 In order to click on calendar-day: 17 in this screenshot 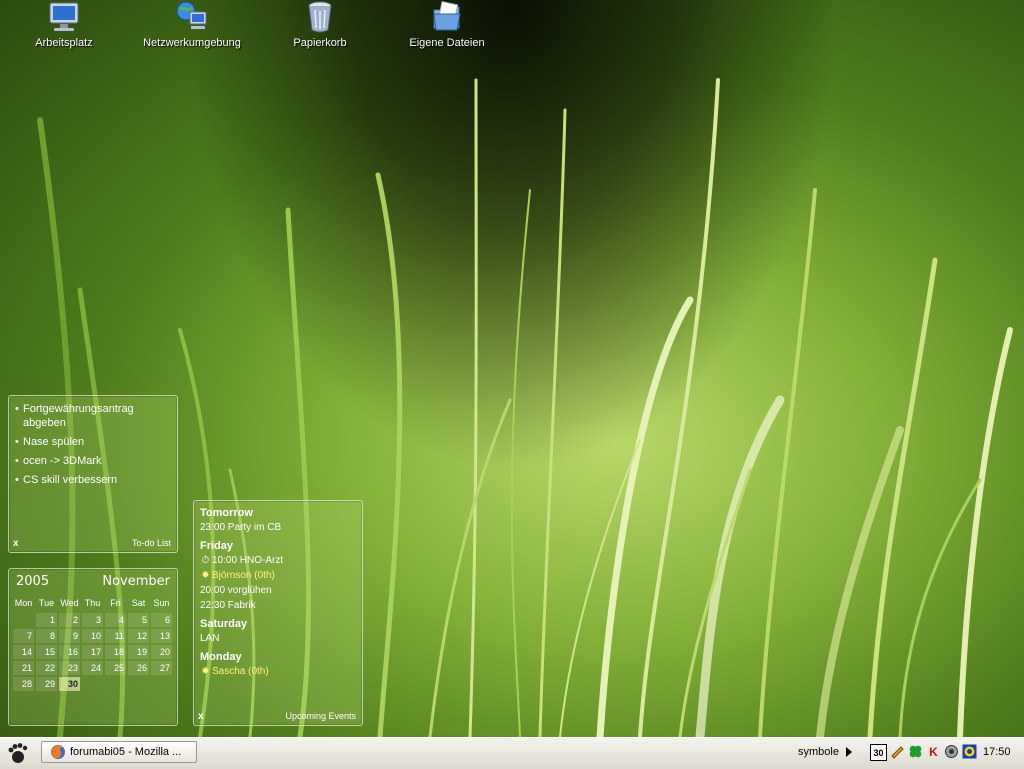, I will do `click(92, 652)`.